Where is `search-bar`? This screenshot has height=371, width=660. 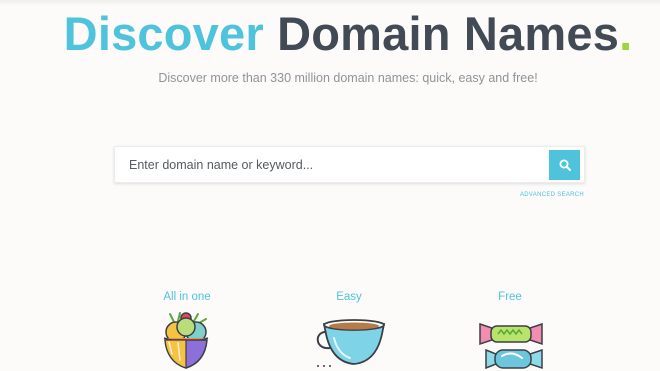
search-bar is located at coordinates (349, 164).